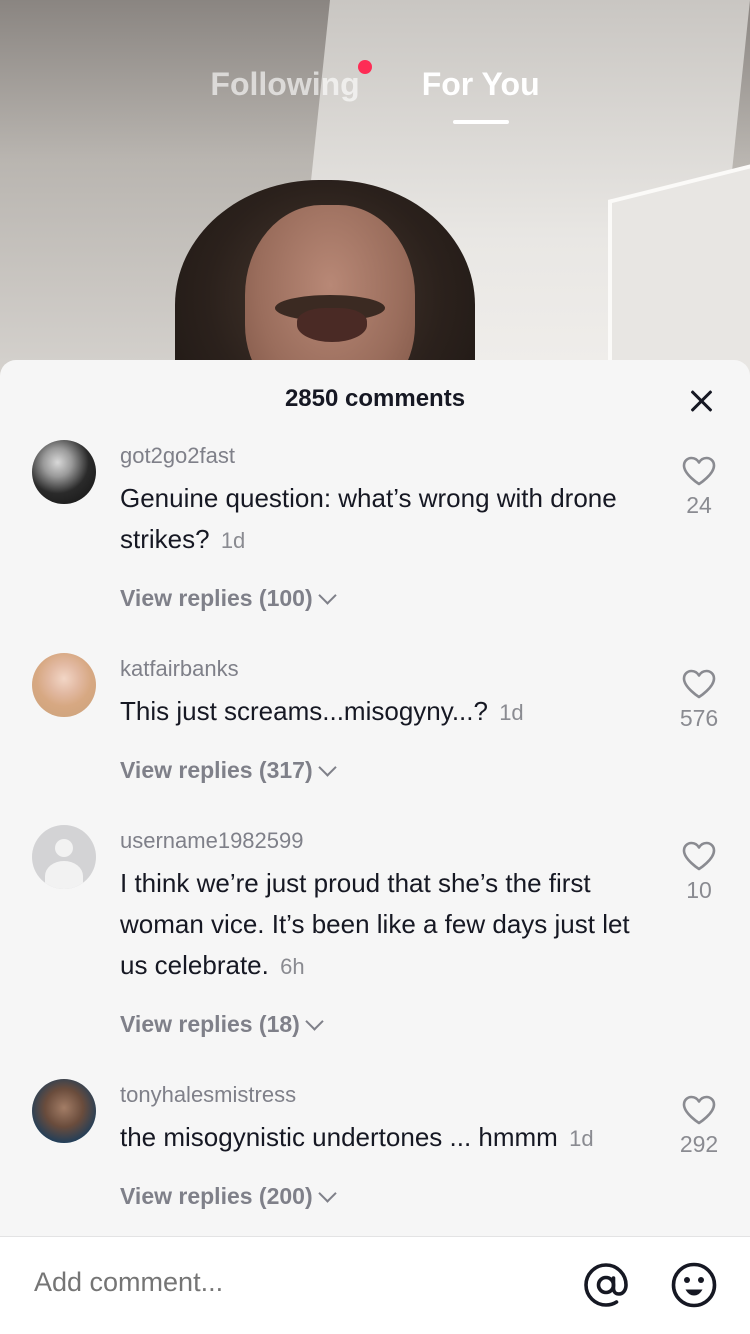 This screenshot has width=750, height=1334. I want to click on notification-dot, so click(364, 67).